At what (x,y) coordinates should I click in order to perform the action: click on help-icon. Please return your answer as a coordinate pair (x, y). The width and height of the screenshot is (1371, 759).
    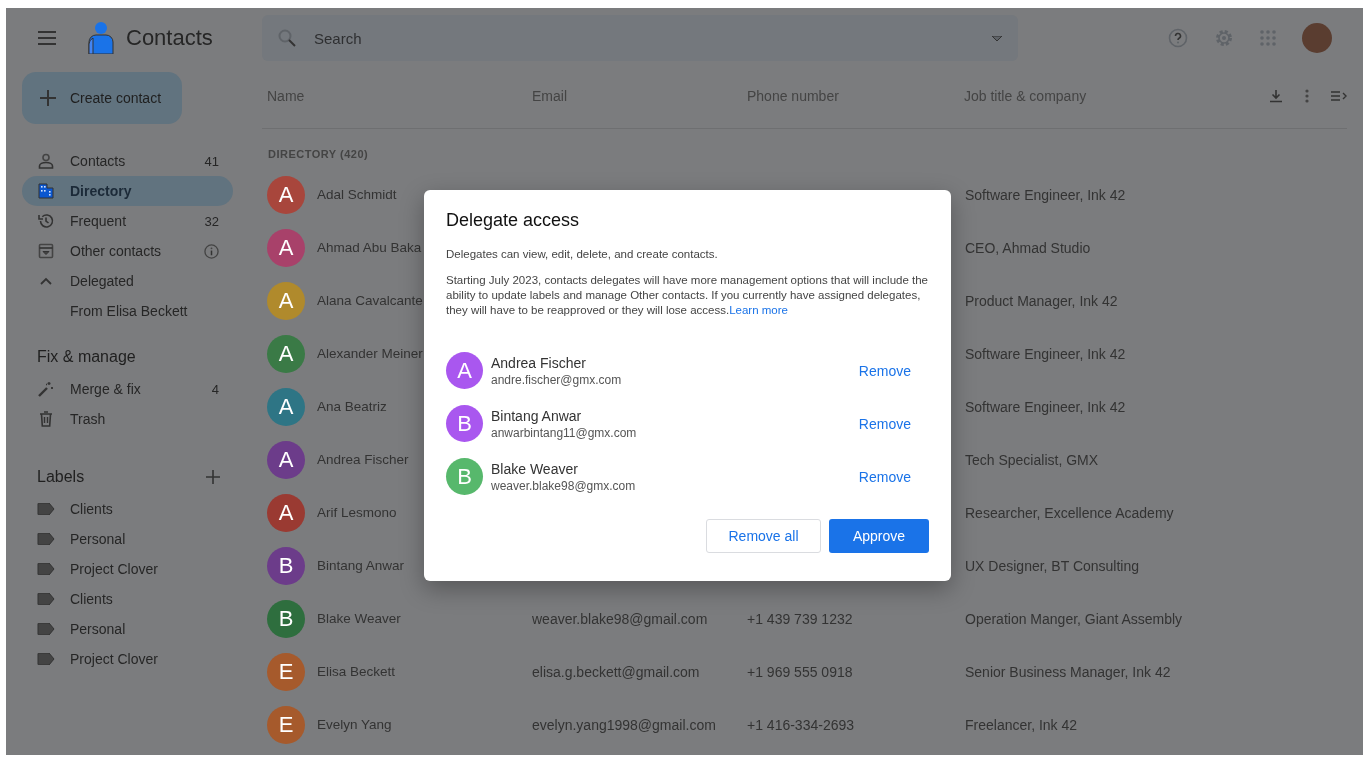
    Looking at the image, I should click on (1178, 38).